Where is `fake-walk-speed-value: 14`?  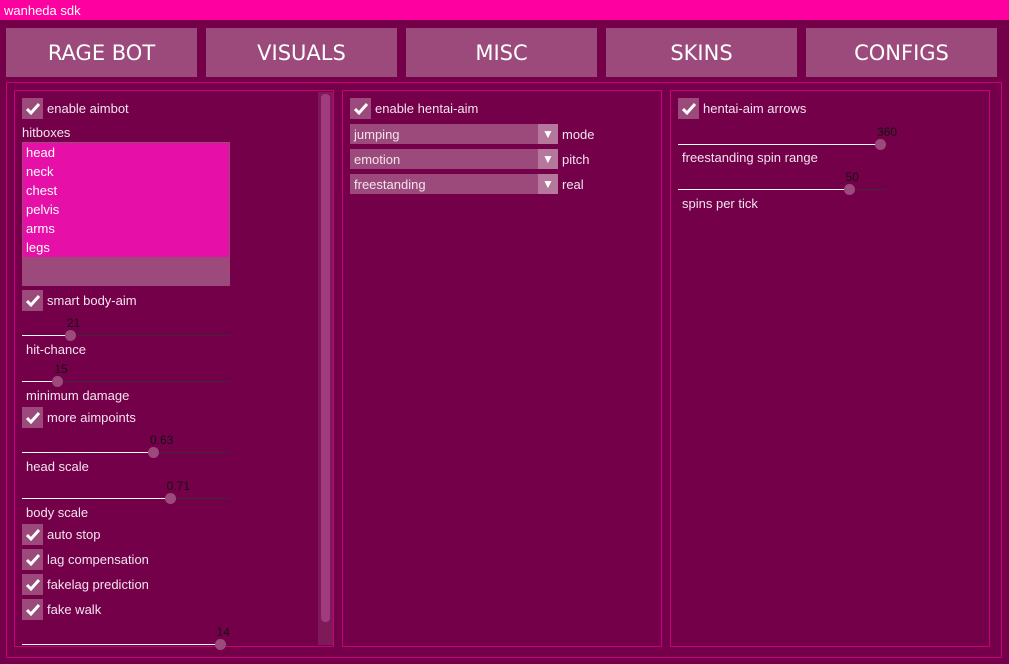 fake-walk-speed-value: 14 is located at coordinates (223, 632).